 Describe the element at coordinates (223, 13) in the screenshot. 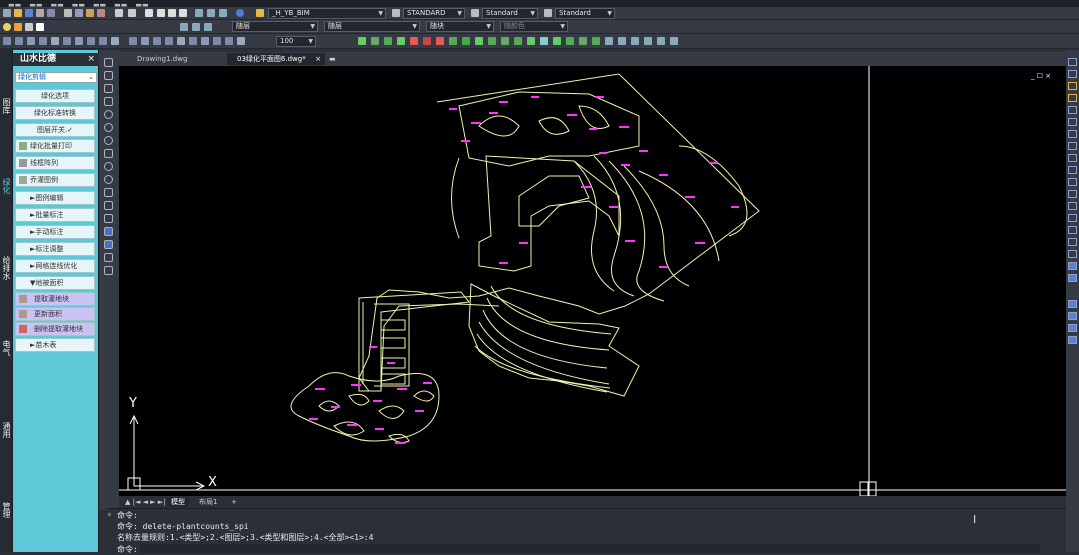

I see `tool-palette-icon` at that location.